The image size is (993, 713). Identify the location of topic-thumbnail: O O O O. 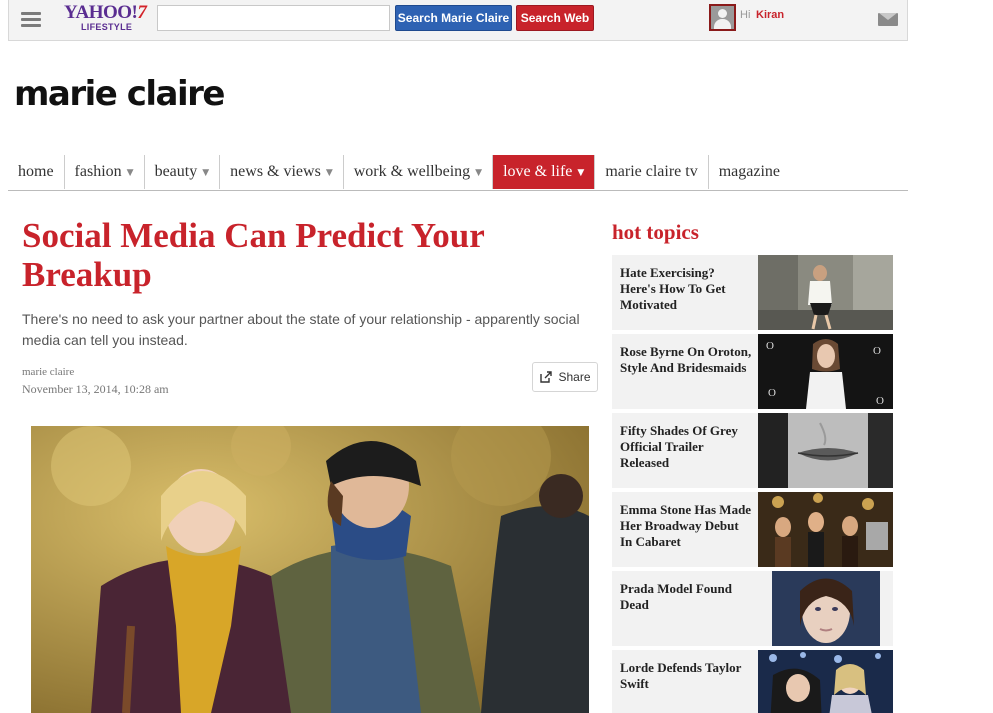
(825, 371).